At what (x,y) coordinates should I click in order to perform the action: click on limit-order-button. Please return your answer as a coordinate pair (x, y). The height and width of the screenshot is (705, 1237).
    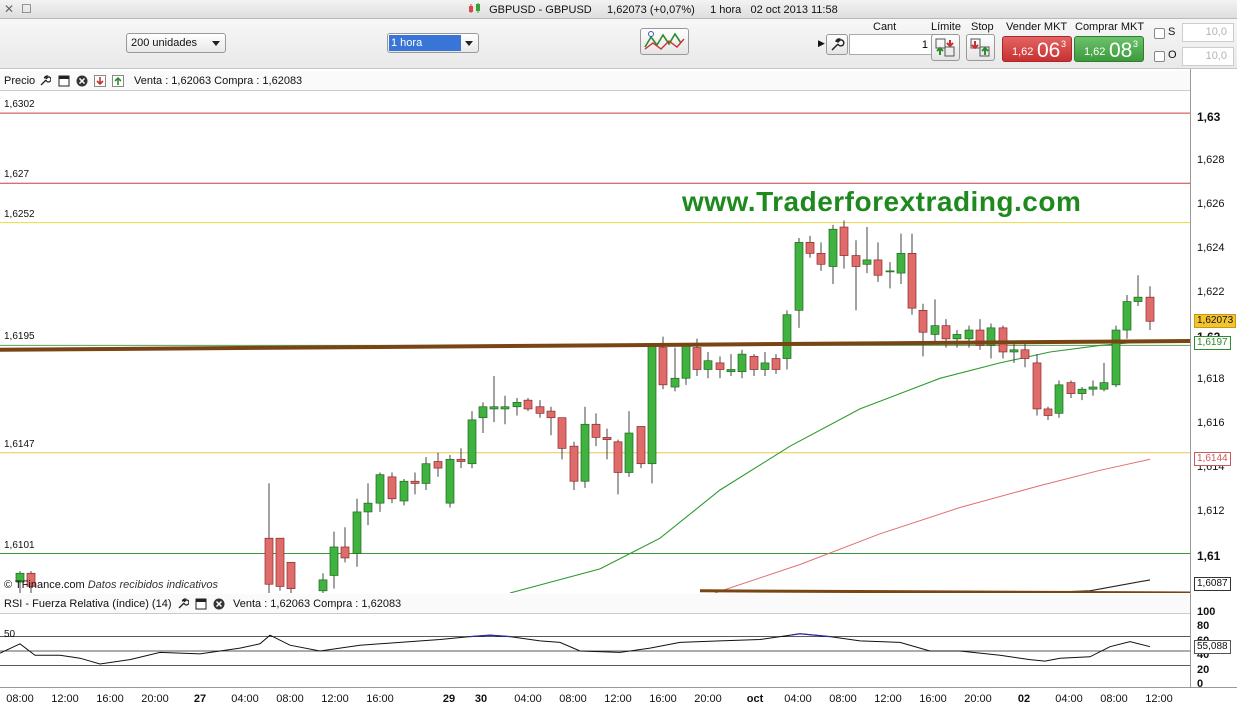
    Looking at the image, I should click on (945, 47).